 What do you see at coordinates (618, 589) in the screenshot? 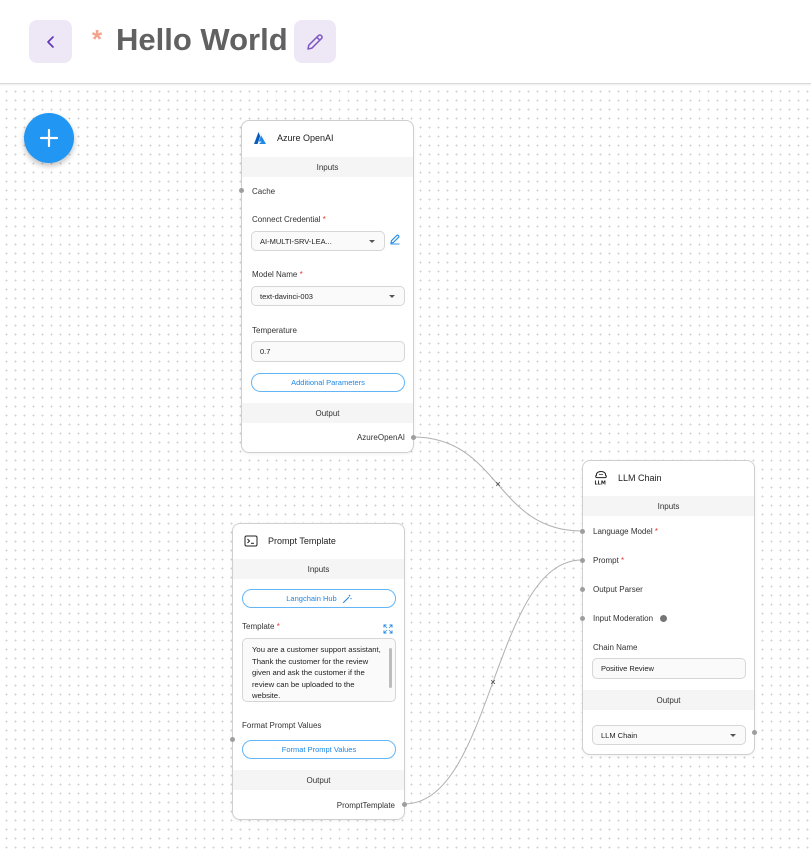
I see `output-parser-label: Output Parser` at bounding box center [618, 589].